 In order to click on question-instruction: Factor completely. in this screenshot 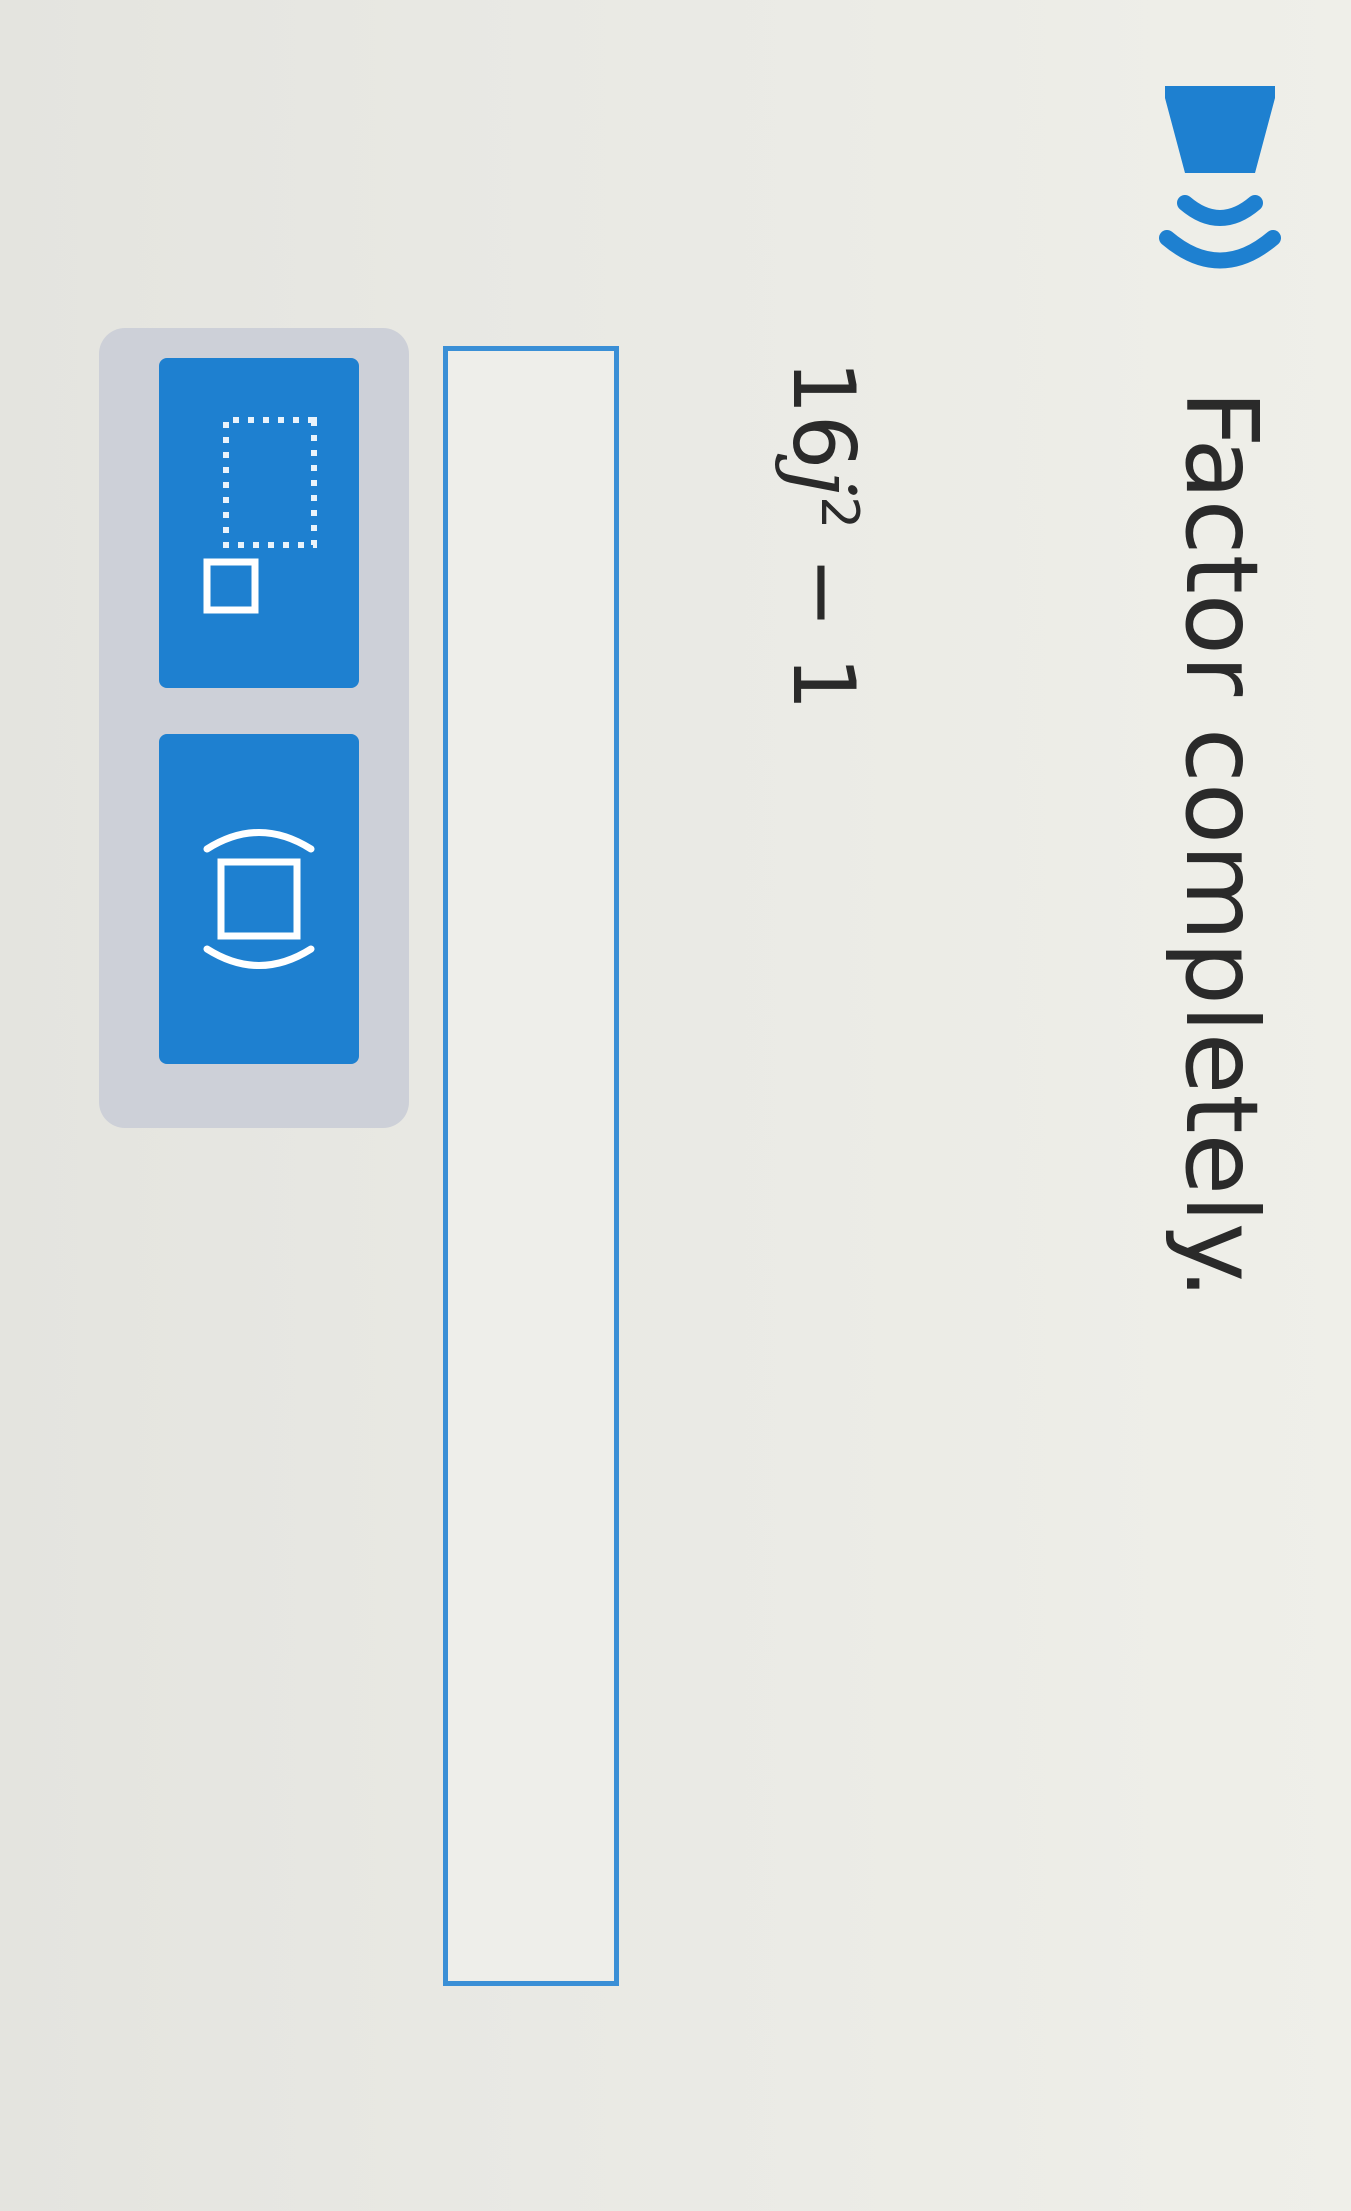, I will do `click(1221, 845)`.